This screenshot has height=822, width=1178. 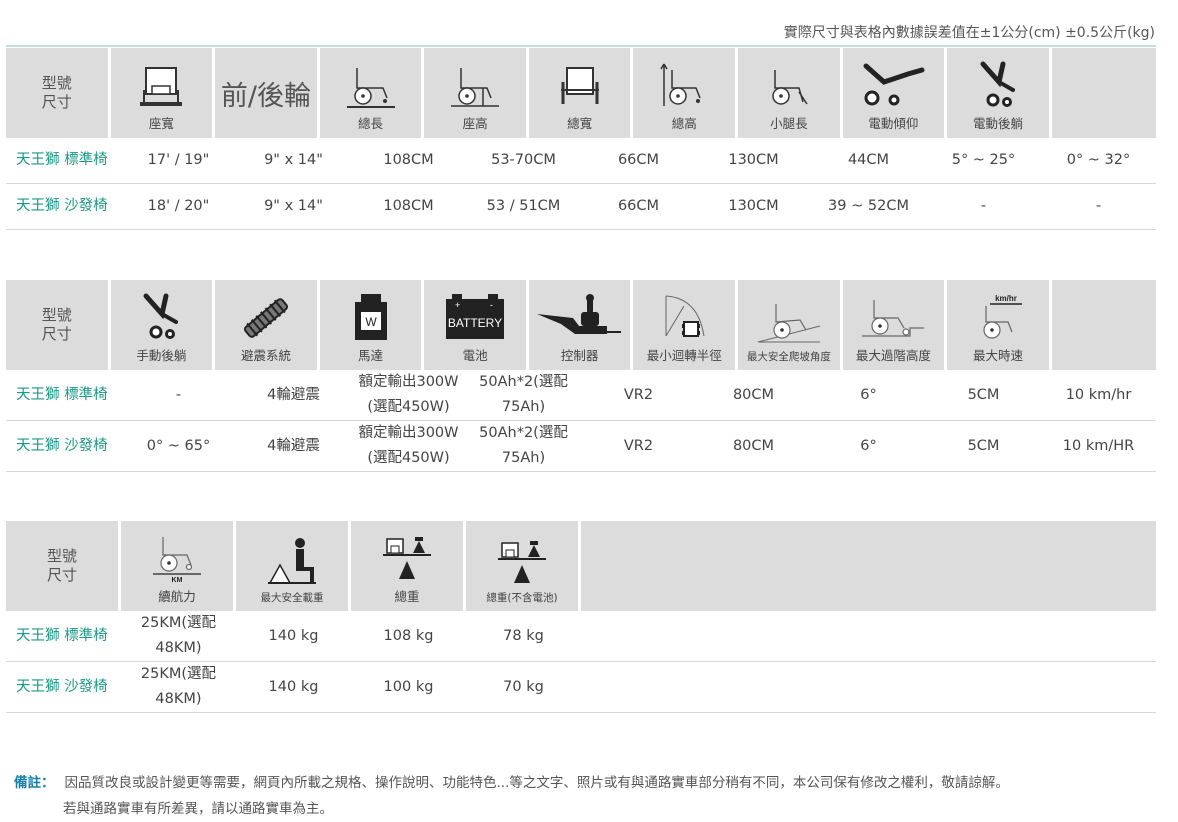 What do you see at coordinates (893, 355) in the screenshot?
I see `header-label: 最大過階高度` at bounding box center [893, 355].